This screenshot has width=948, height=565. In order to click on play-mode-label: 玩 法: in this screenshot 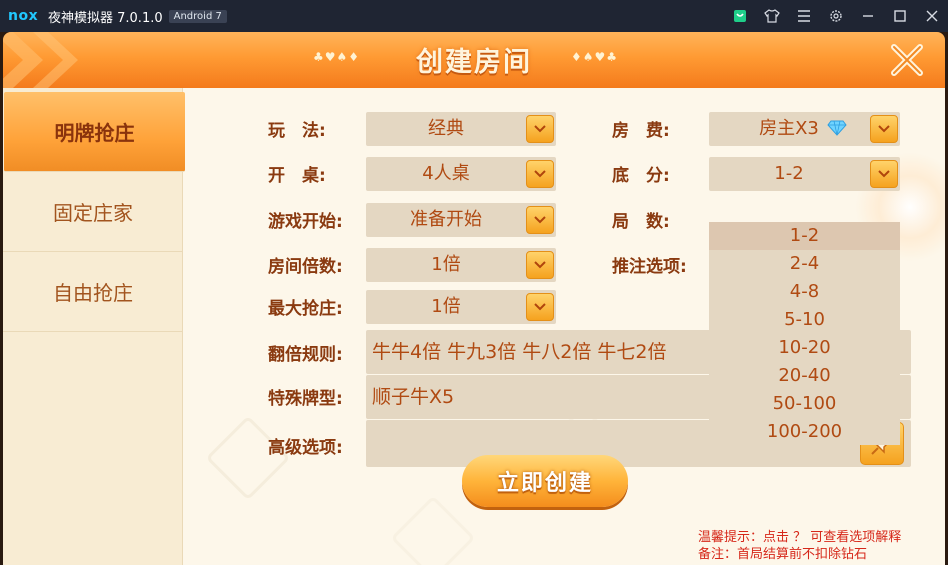, I will do `click(297, 131)`.